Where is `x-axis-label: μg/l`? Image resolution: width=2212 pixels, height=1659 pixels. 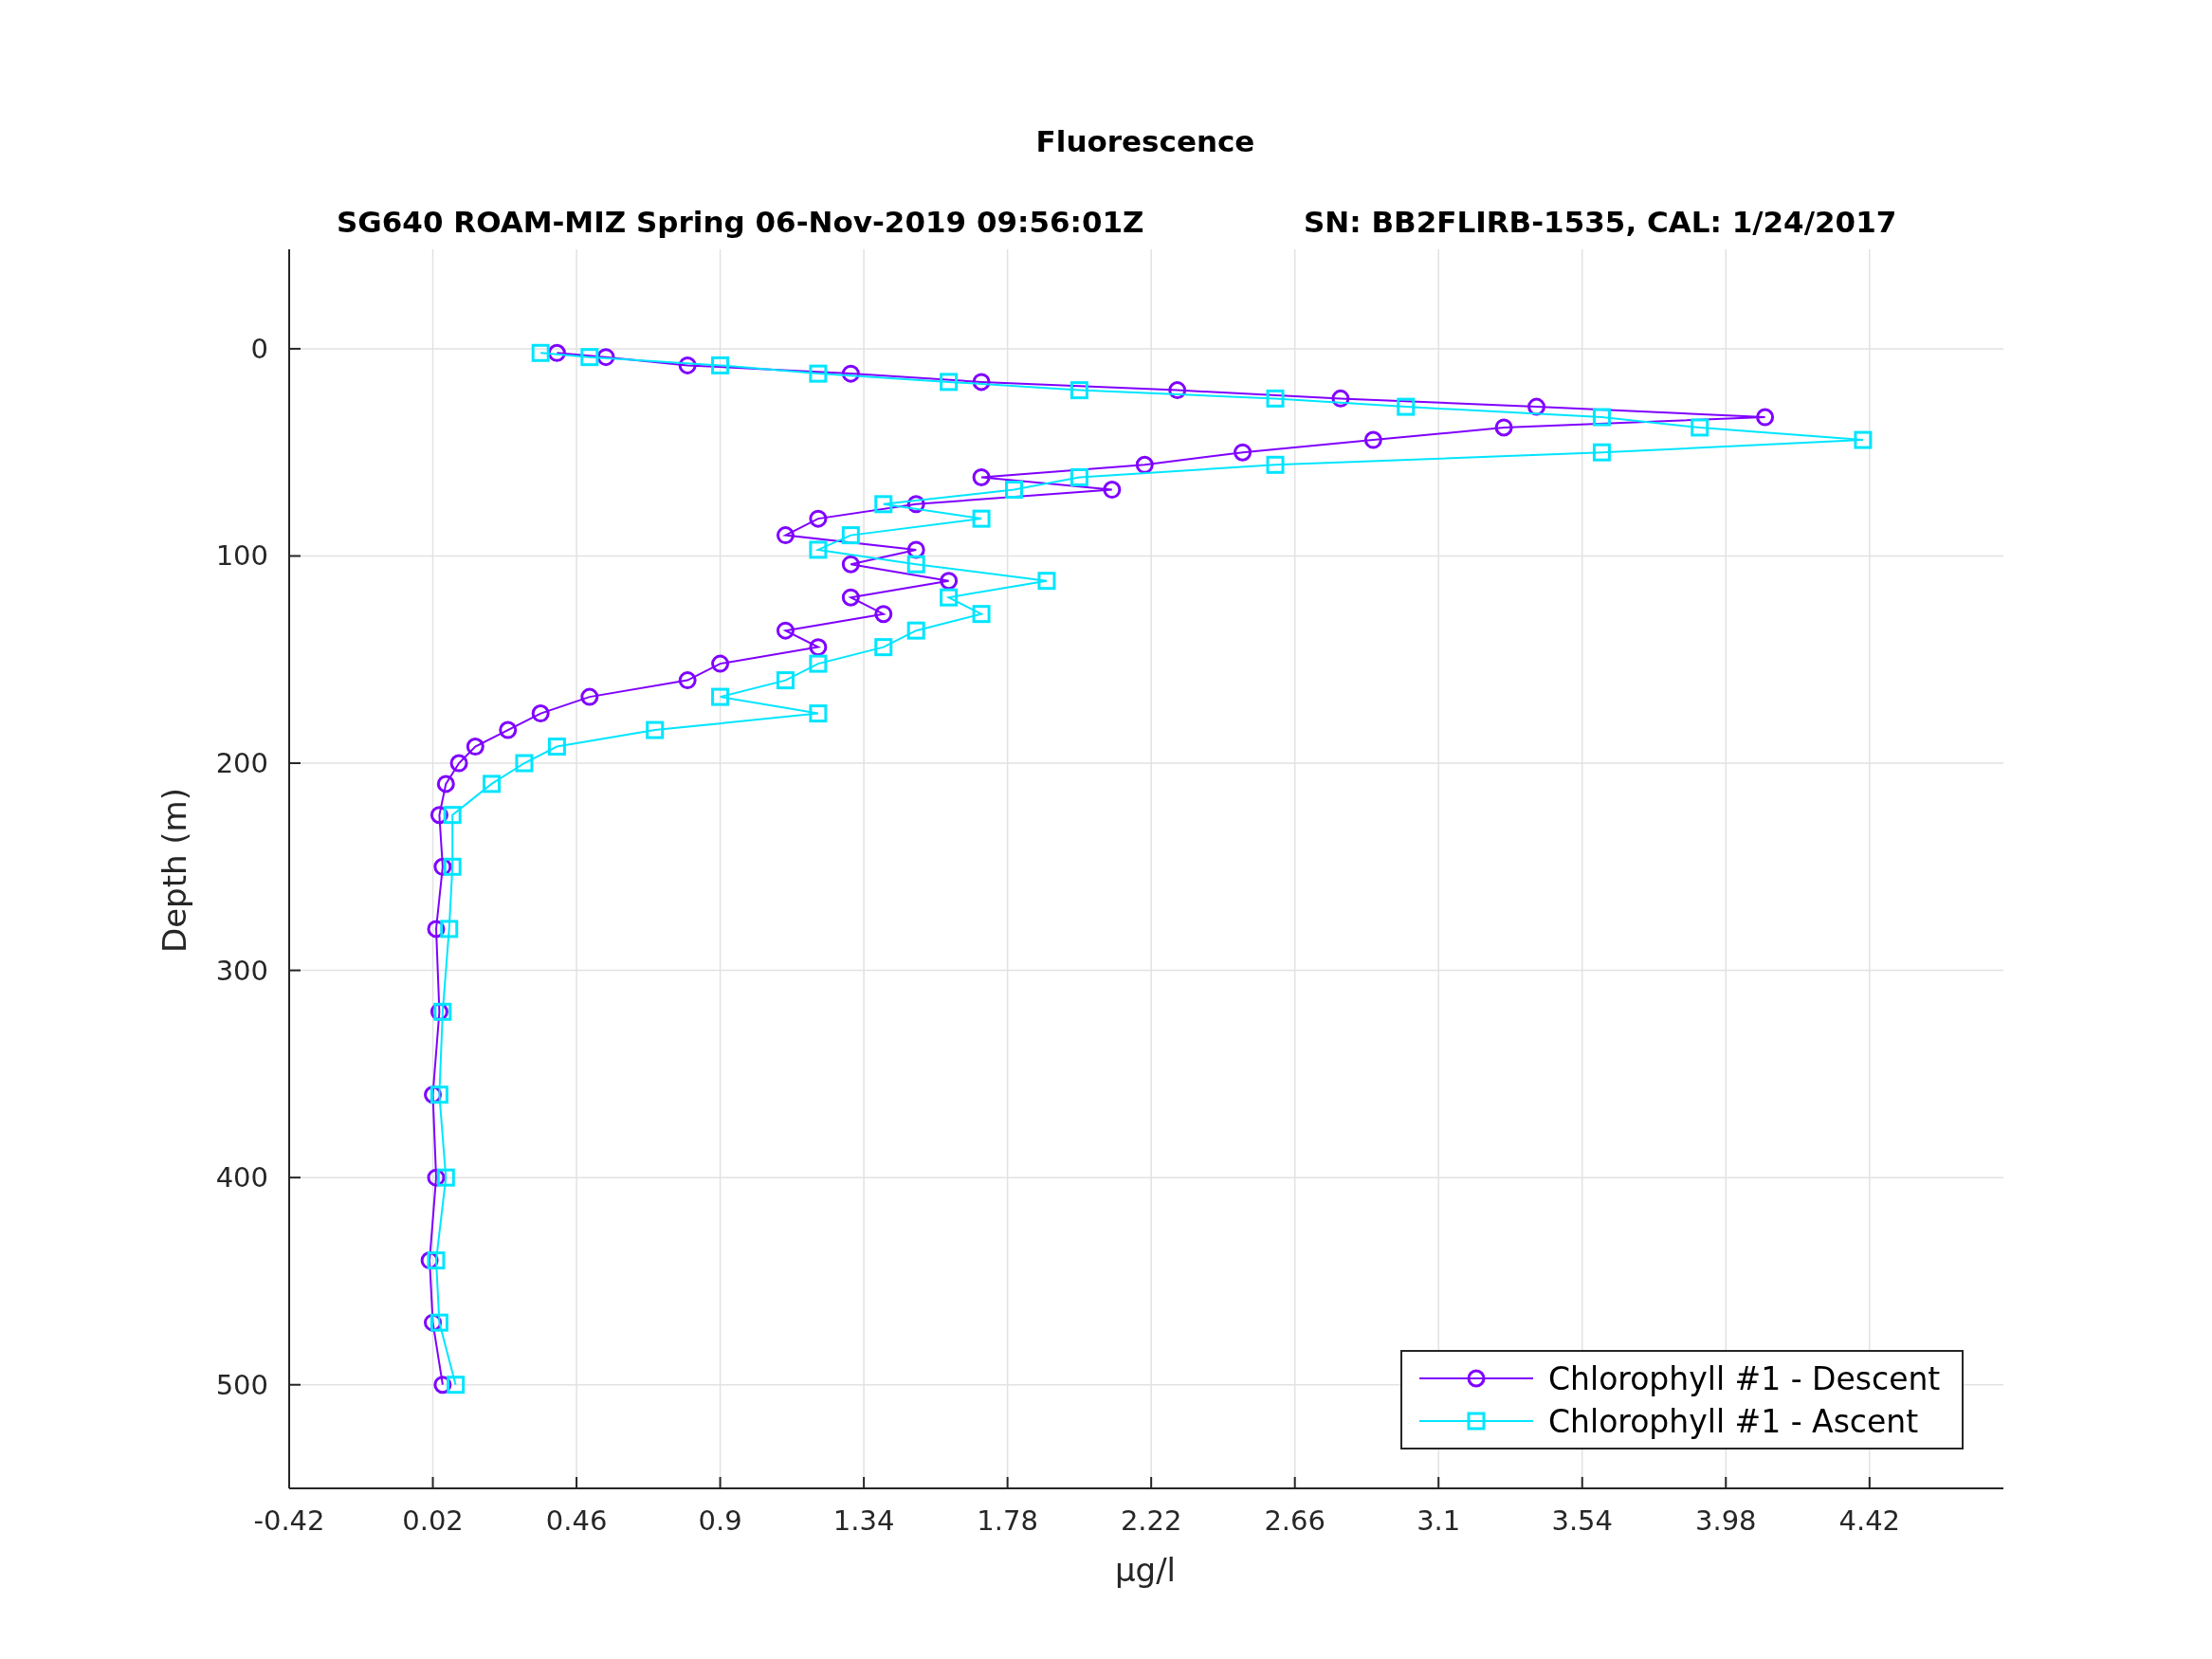
x-axis-label: μg/l is located at coordinates (1145, 1570).